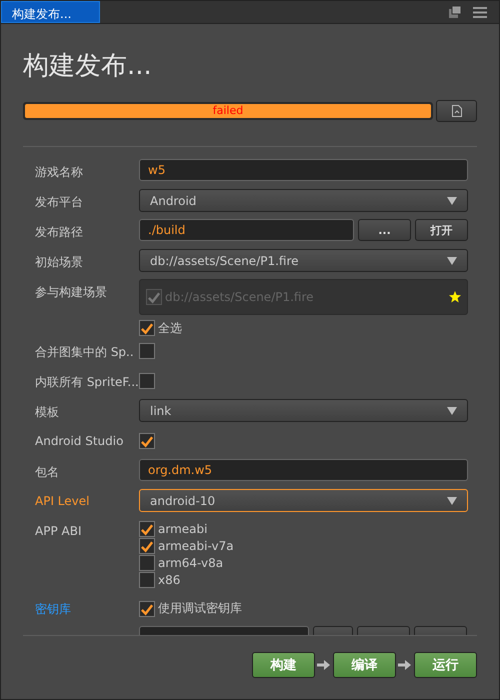 Image resolution: width=500 pixels, height=700 pixels. What do you see at coordinates (480, 12) in the screenshot?
I see `menu-icon` at bounding box center [480, 12].